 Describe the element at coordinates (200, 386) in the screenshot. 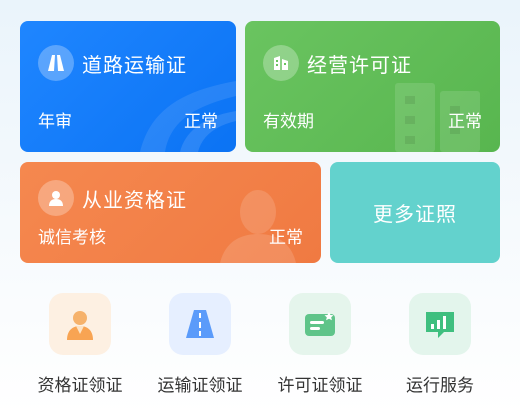

I see `service-label: 运输证领证` at that location.